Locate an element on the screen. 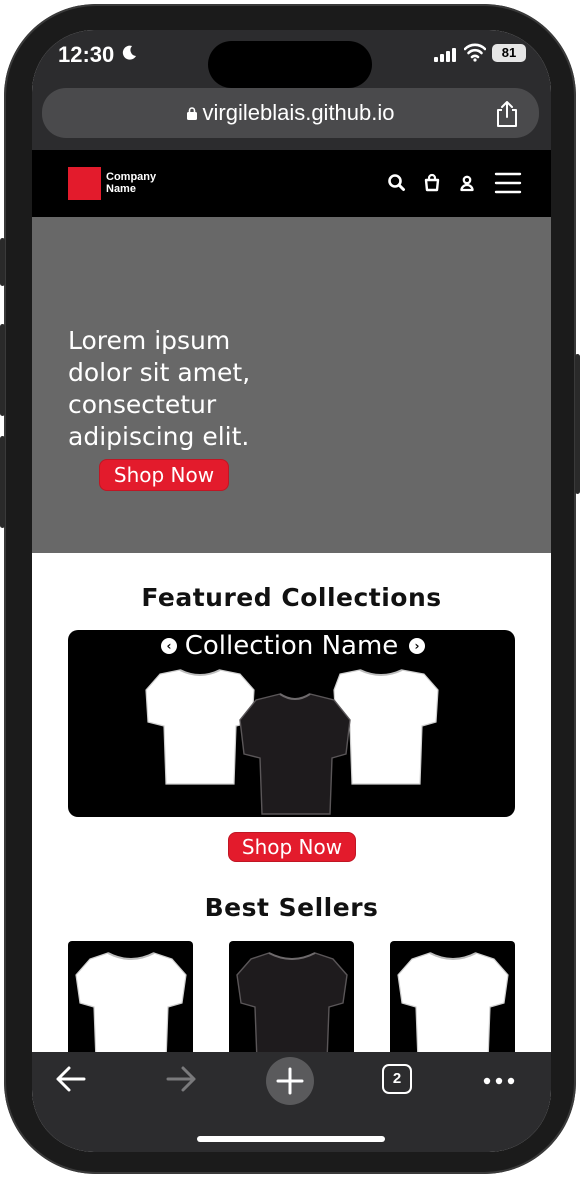 This screenshot has width=581, height=1178. battery-icon: 81 is located at coordinates (509, 53).